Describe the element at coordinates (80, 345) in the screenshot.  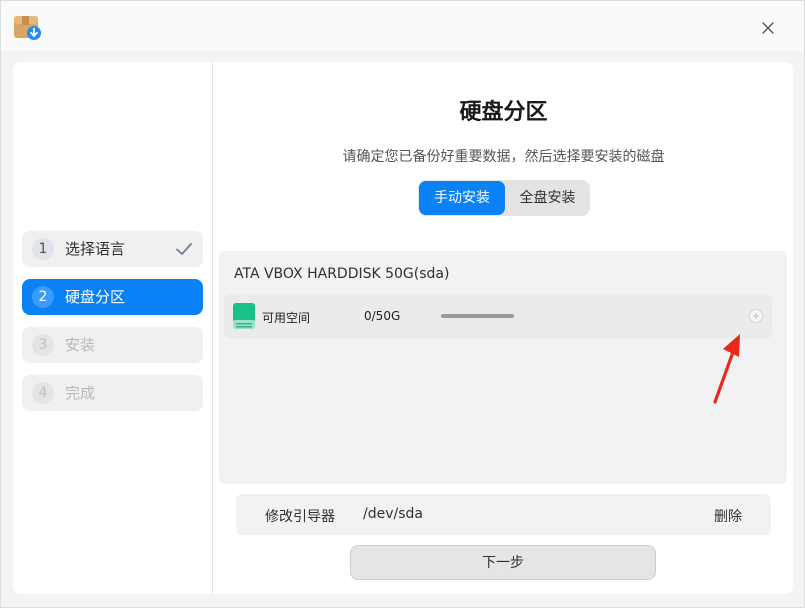
I see `step-label: 安装` at that location.